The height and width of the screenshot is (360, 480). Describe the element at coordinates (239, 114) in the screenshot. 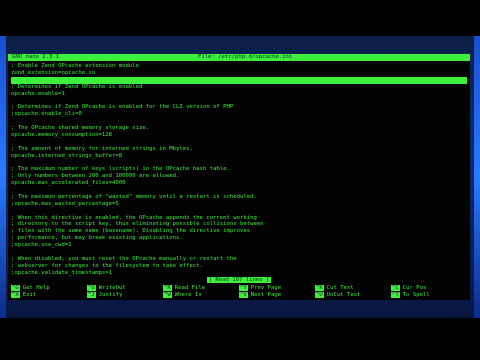

I see `text-line: ;opcache.enable_cli=0` at that location.